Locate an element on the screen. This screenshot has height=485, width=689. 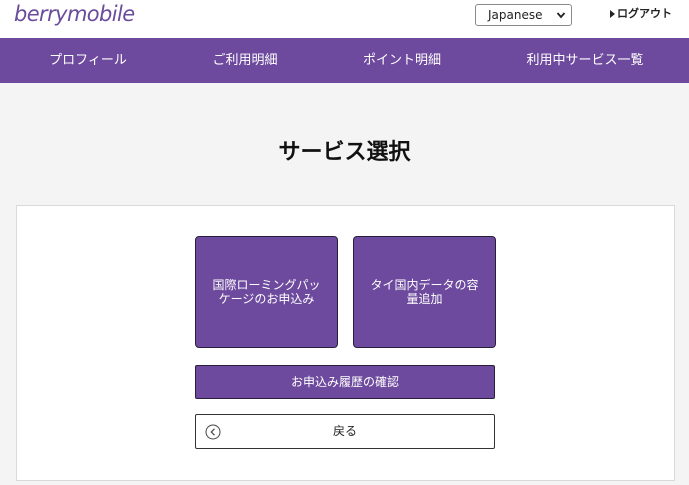
data-topup-label: タイ国内データの容量追加 is located at coordinates (424, 292).